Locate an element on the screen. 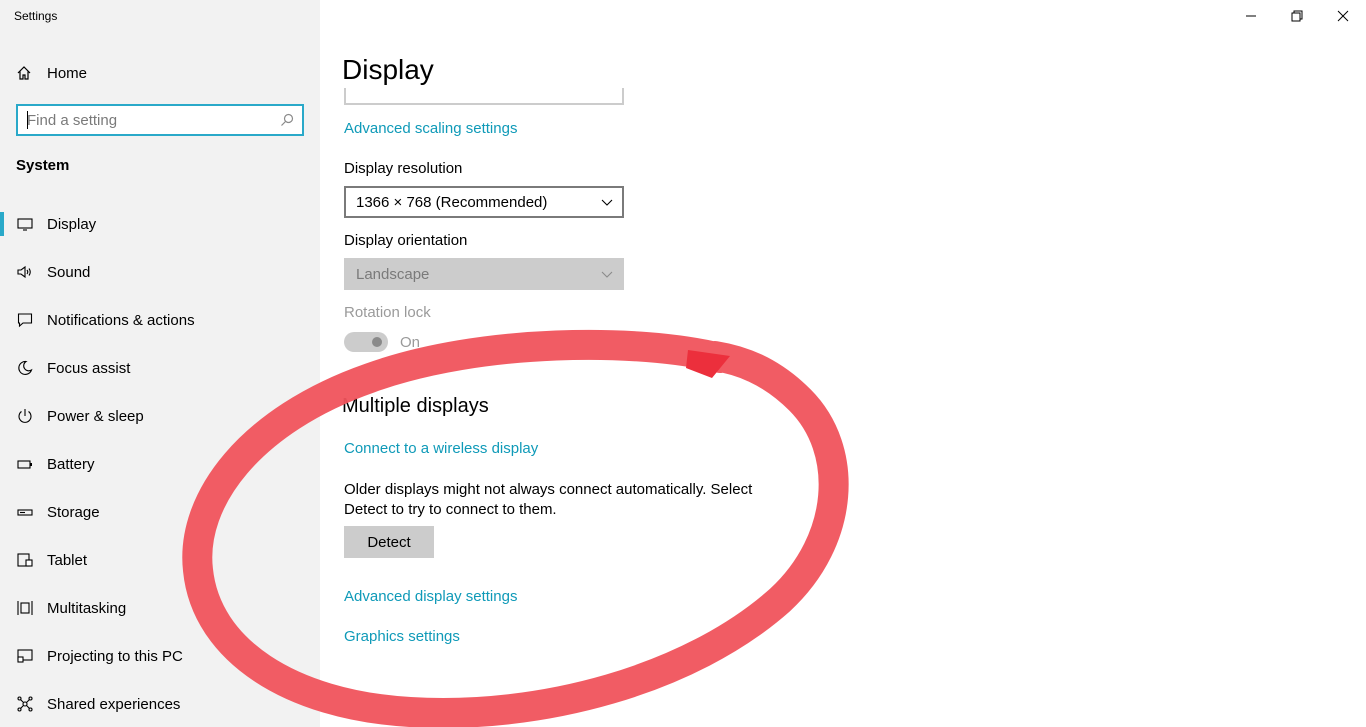 The width and height of the screenshot is (1366, 727). sidebar-item-label: Multitasking is located at coordinates (87, 608).